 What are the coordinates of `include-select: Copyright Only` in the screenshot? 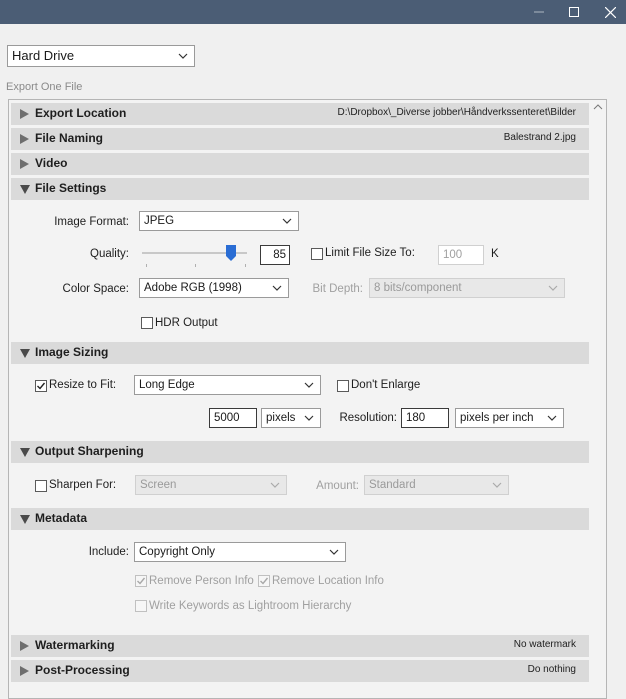 It's located at (240, 552).